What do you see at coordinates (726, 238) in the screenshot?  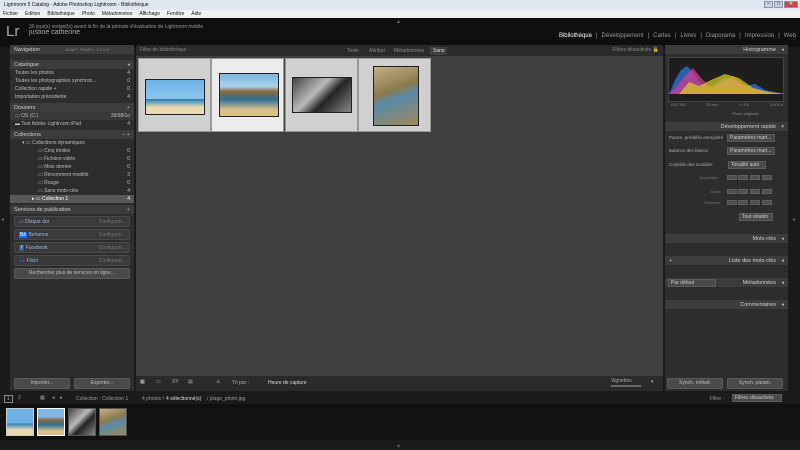 I see `keywords-header: Mots-clés ◂` at bounding box center [726, 238].